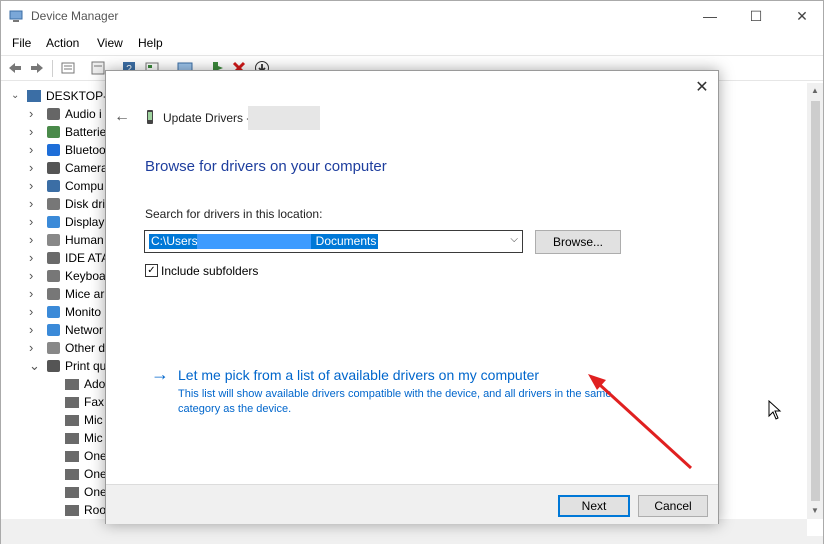 The height and width of the screenshot is (544, 824). What do you see at coordinates (815, 511) in the screenshot?
I see `scroll-down-icon: ▼` at bounding box center [815, 511].